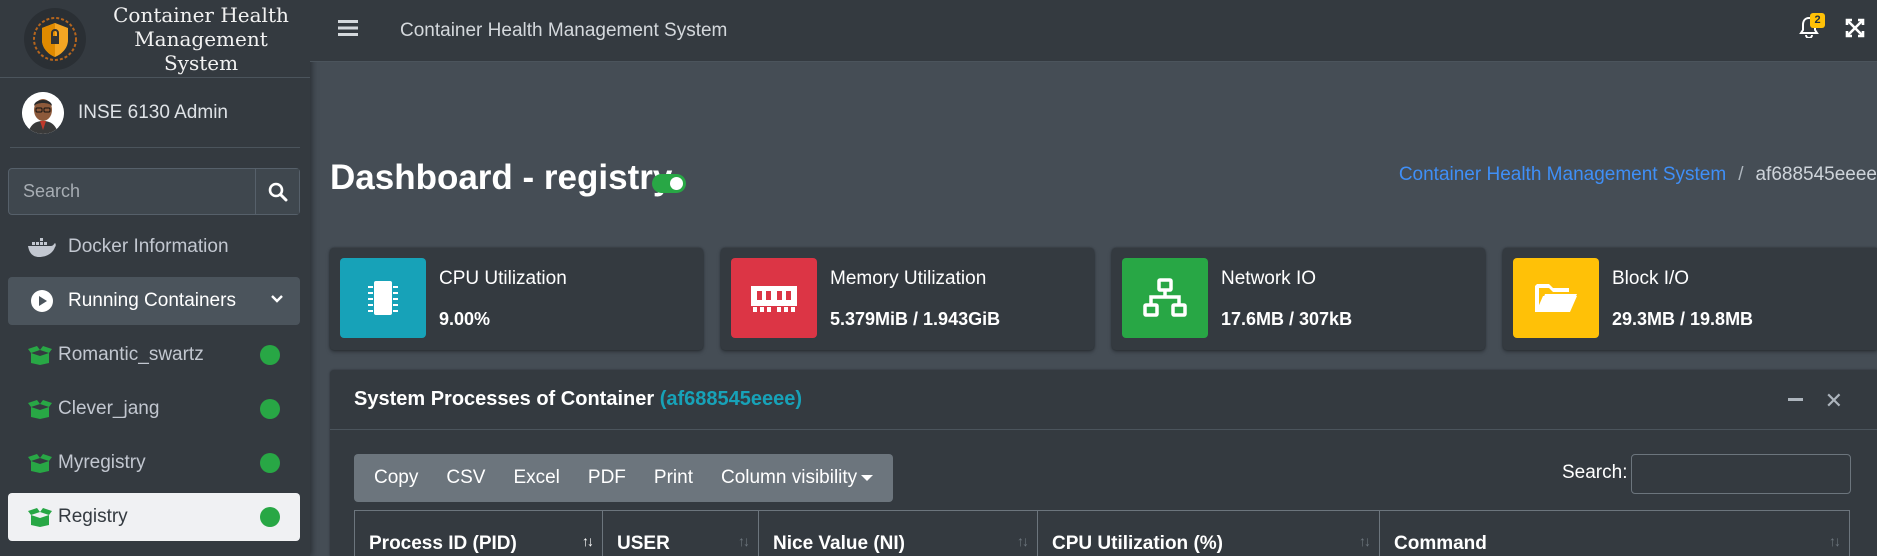 This screenshot has width=1877, height=556. What do you see at coordinates (201, 50) in the screenshot?
I see `brand-title-line2: Management System` at bounding box center [201, 50].